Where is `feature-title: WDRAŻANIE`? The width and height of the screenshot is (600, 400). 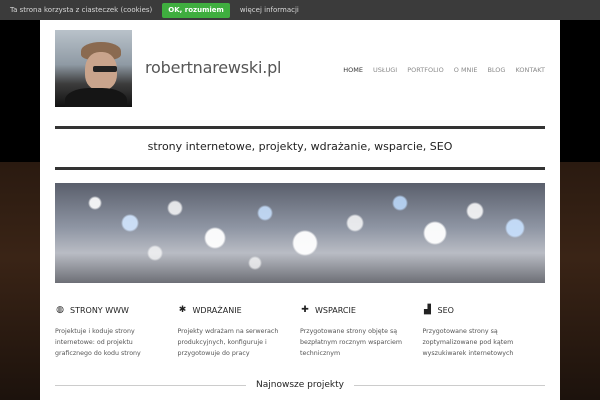 feature-title: WDRAŻANIE is located at coordinates (217, 310).